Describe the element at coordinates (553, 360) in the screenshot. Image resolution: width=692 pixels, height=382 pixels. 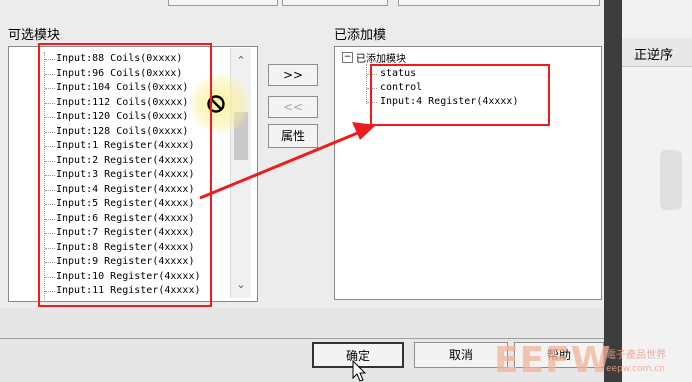
I see `watermark-logo: EEFW` at that location.